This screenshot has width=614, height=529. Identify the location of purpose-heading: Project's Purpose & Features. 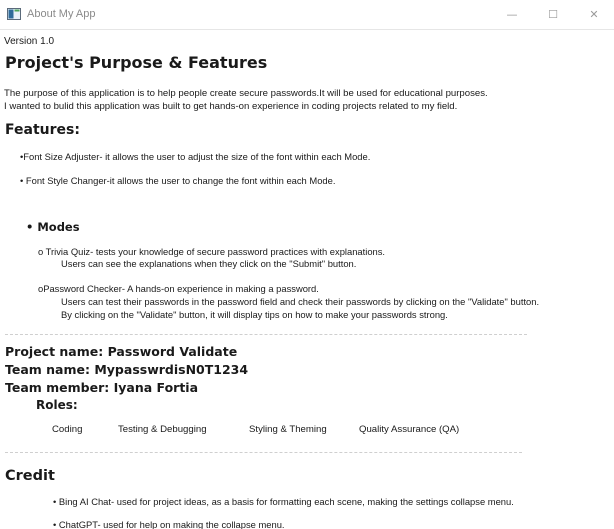
(136, 62).